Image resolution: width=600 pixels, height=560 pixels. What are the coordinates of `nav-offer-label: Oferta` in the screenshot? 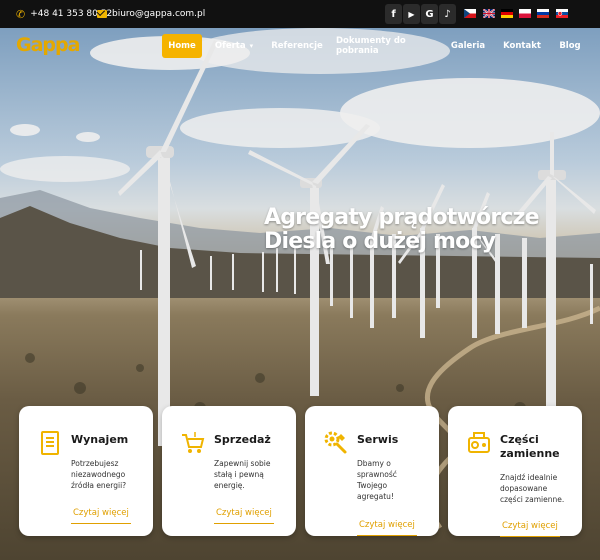 It's located at (230, 46).